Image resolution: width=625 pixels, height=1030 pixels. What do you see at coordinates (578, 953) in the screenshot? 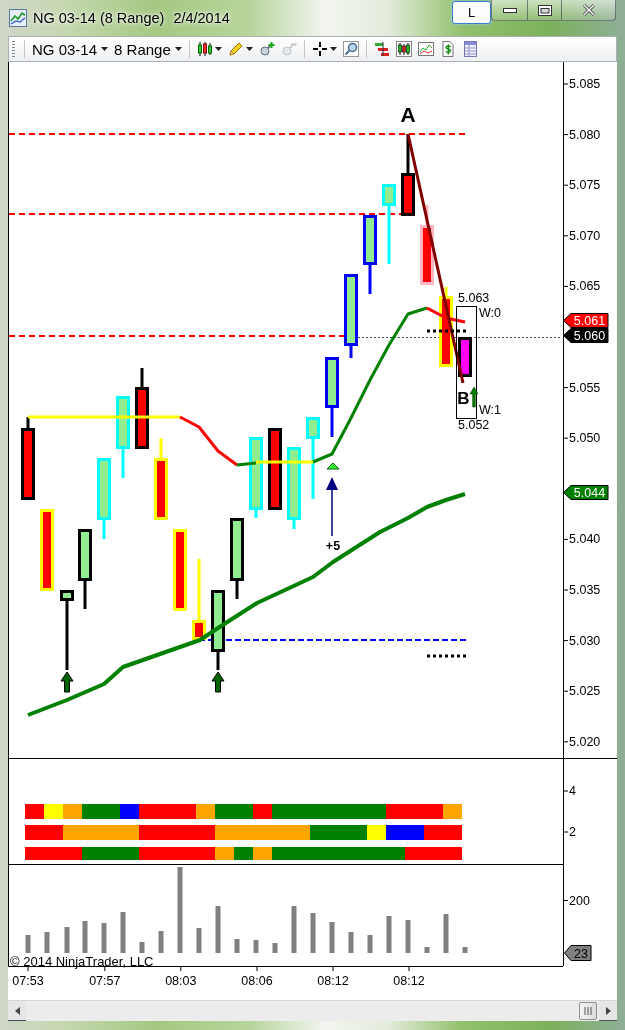
I see `volume-marker: 23` at bounding box center [578, 953].